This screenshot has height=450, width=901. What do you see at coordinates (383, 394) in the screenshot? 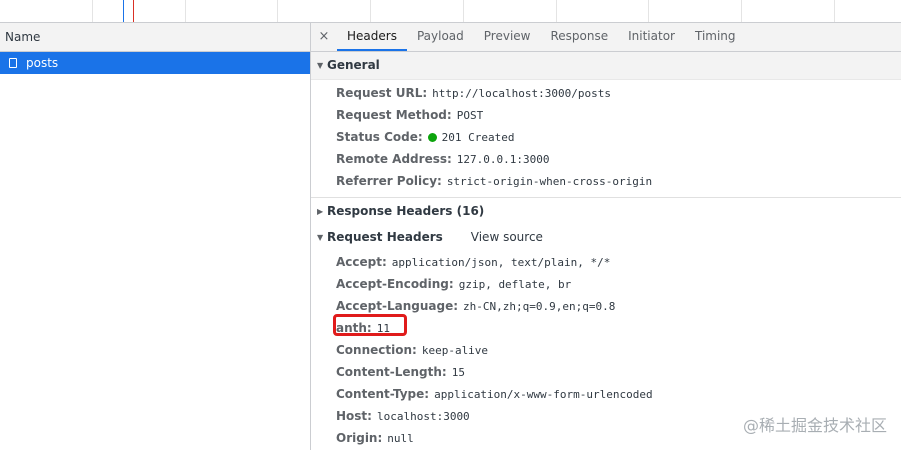
I see `header-key: Content-Type:` at bounding box center [383, 394].